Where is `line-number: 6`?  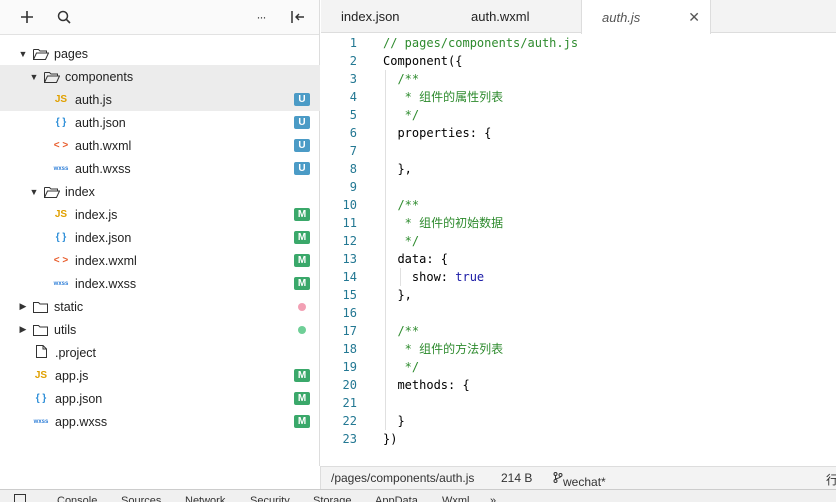 line-number: 6 is located at coordinates (353, 133).